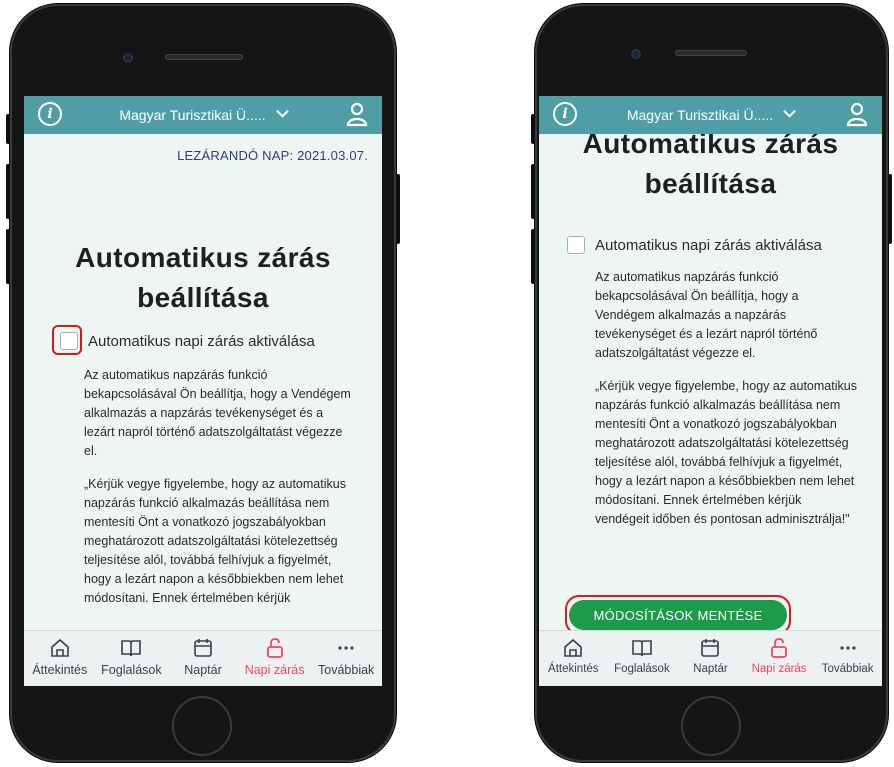  What do you see at coordinates (272, 155) in the screenshot?
I see `closing-date-label: LEZÁRANDÓ NAP: 2021.03.07.` at bounding box center [272, 155].